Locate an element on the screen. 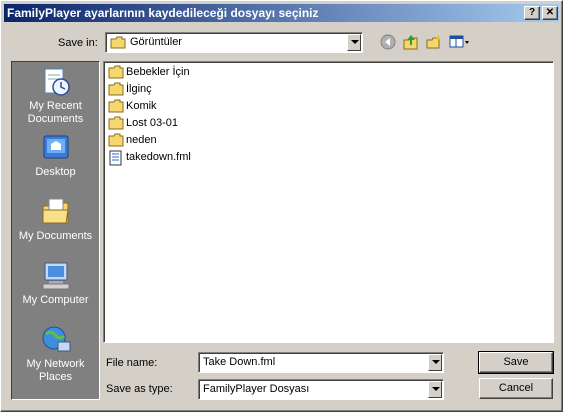 This screenshot has height=412, width=563. document-file-icon is located at coordinates (115, 158).